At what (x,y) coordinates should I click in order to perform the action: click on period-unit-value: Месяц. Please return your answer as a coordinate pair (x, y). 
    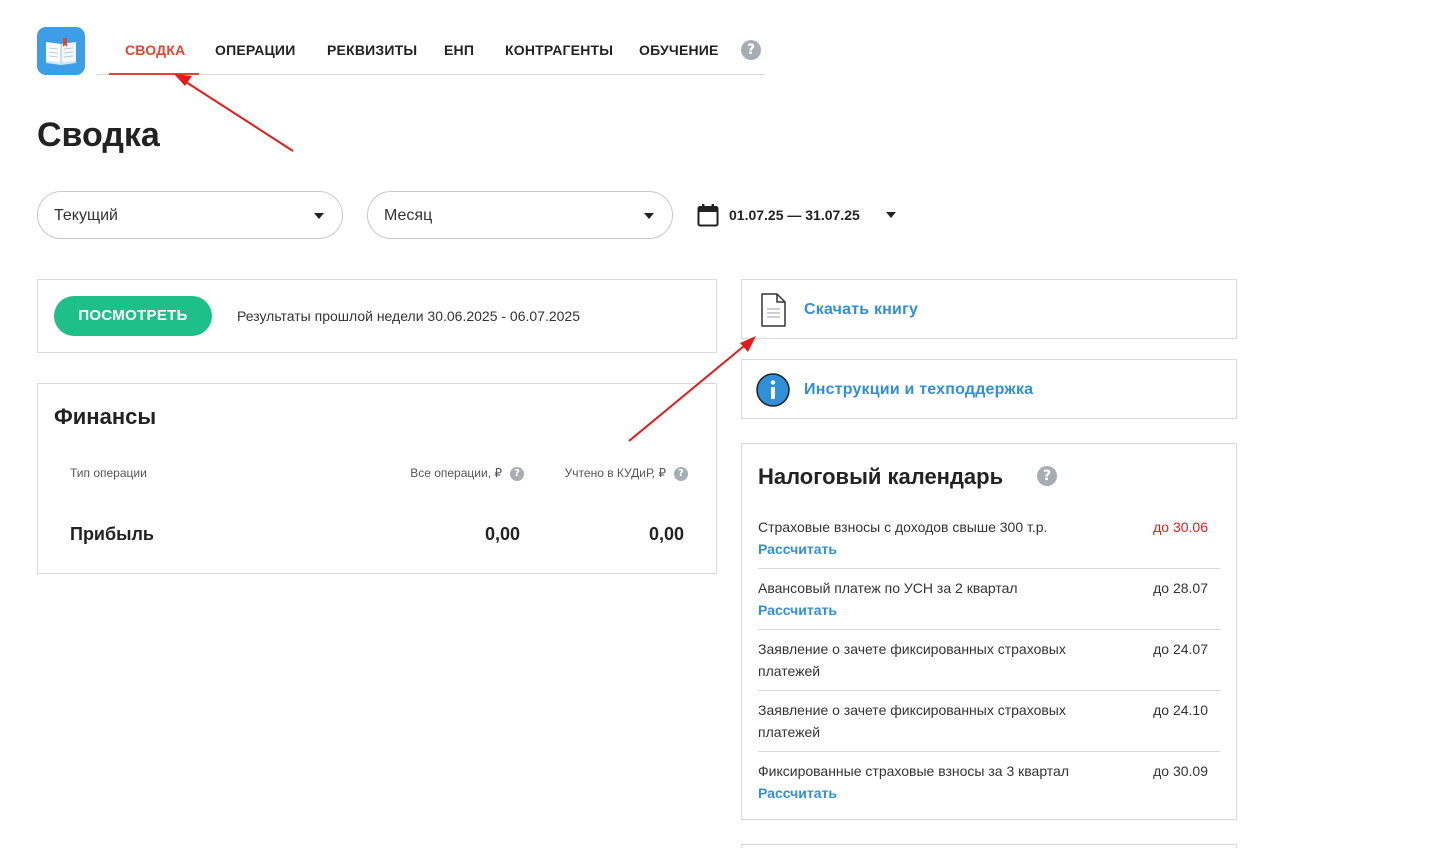
    Looking at the image, I should click on (408, 215).